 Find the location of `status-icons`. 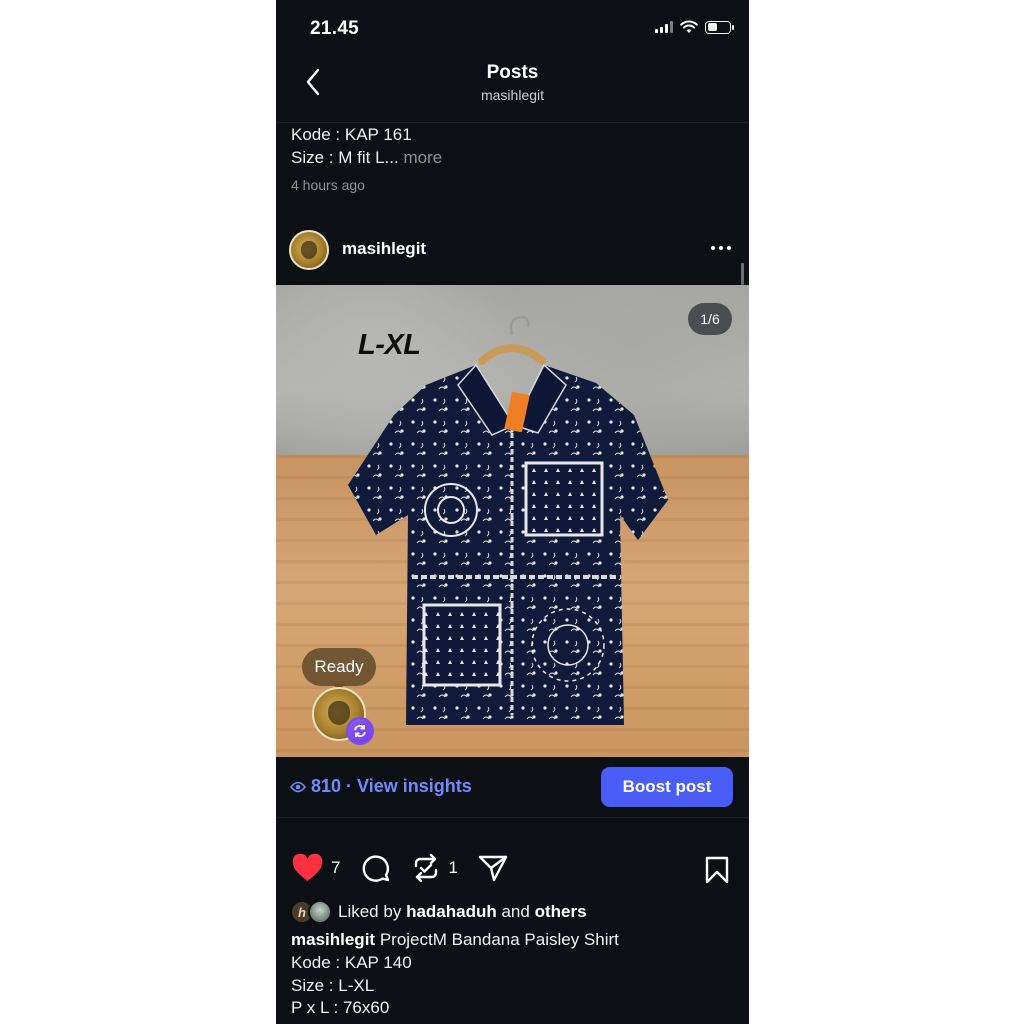

status-icons is located at coordinates (694, 27).